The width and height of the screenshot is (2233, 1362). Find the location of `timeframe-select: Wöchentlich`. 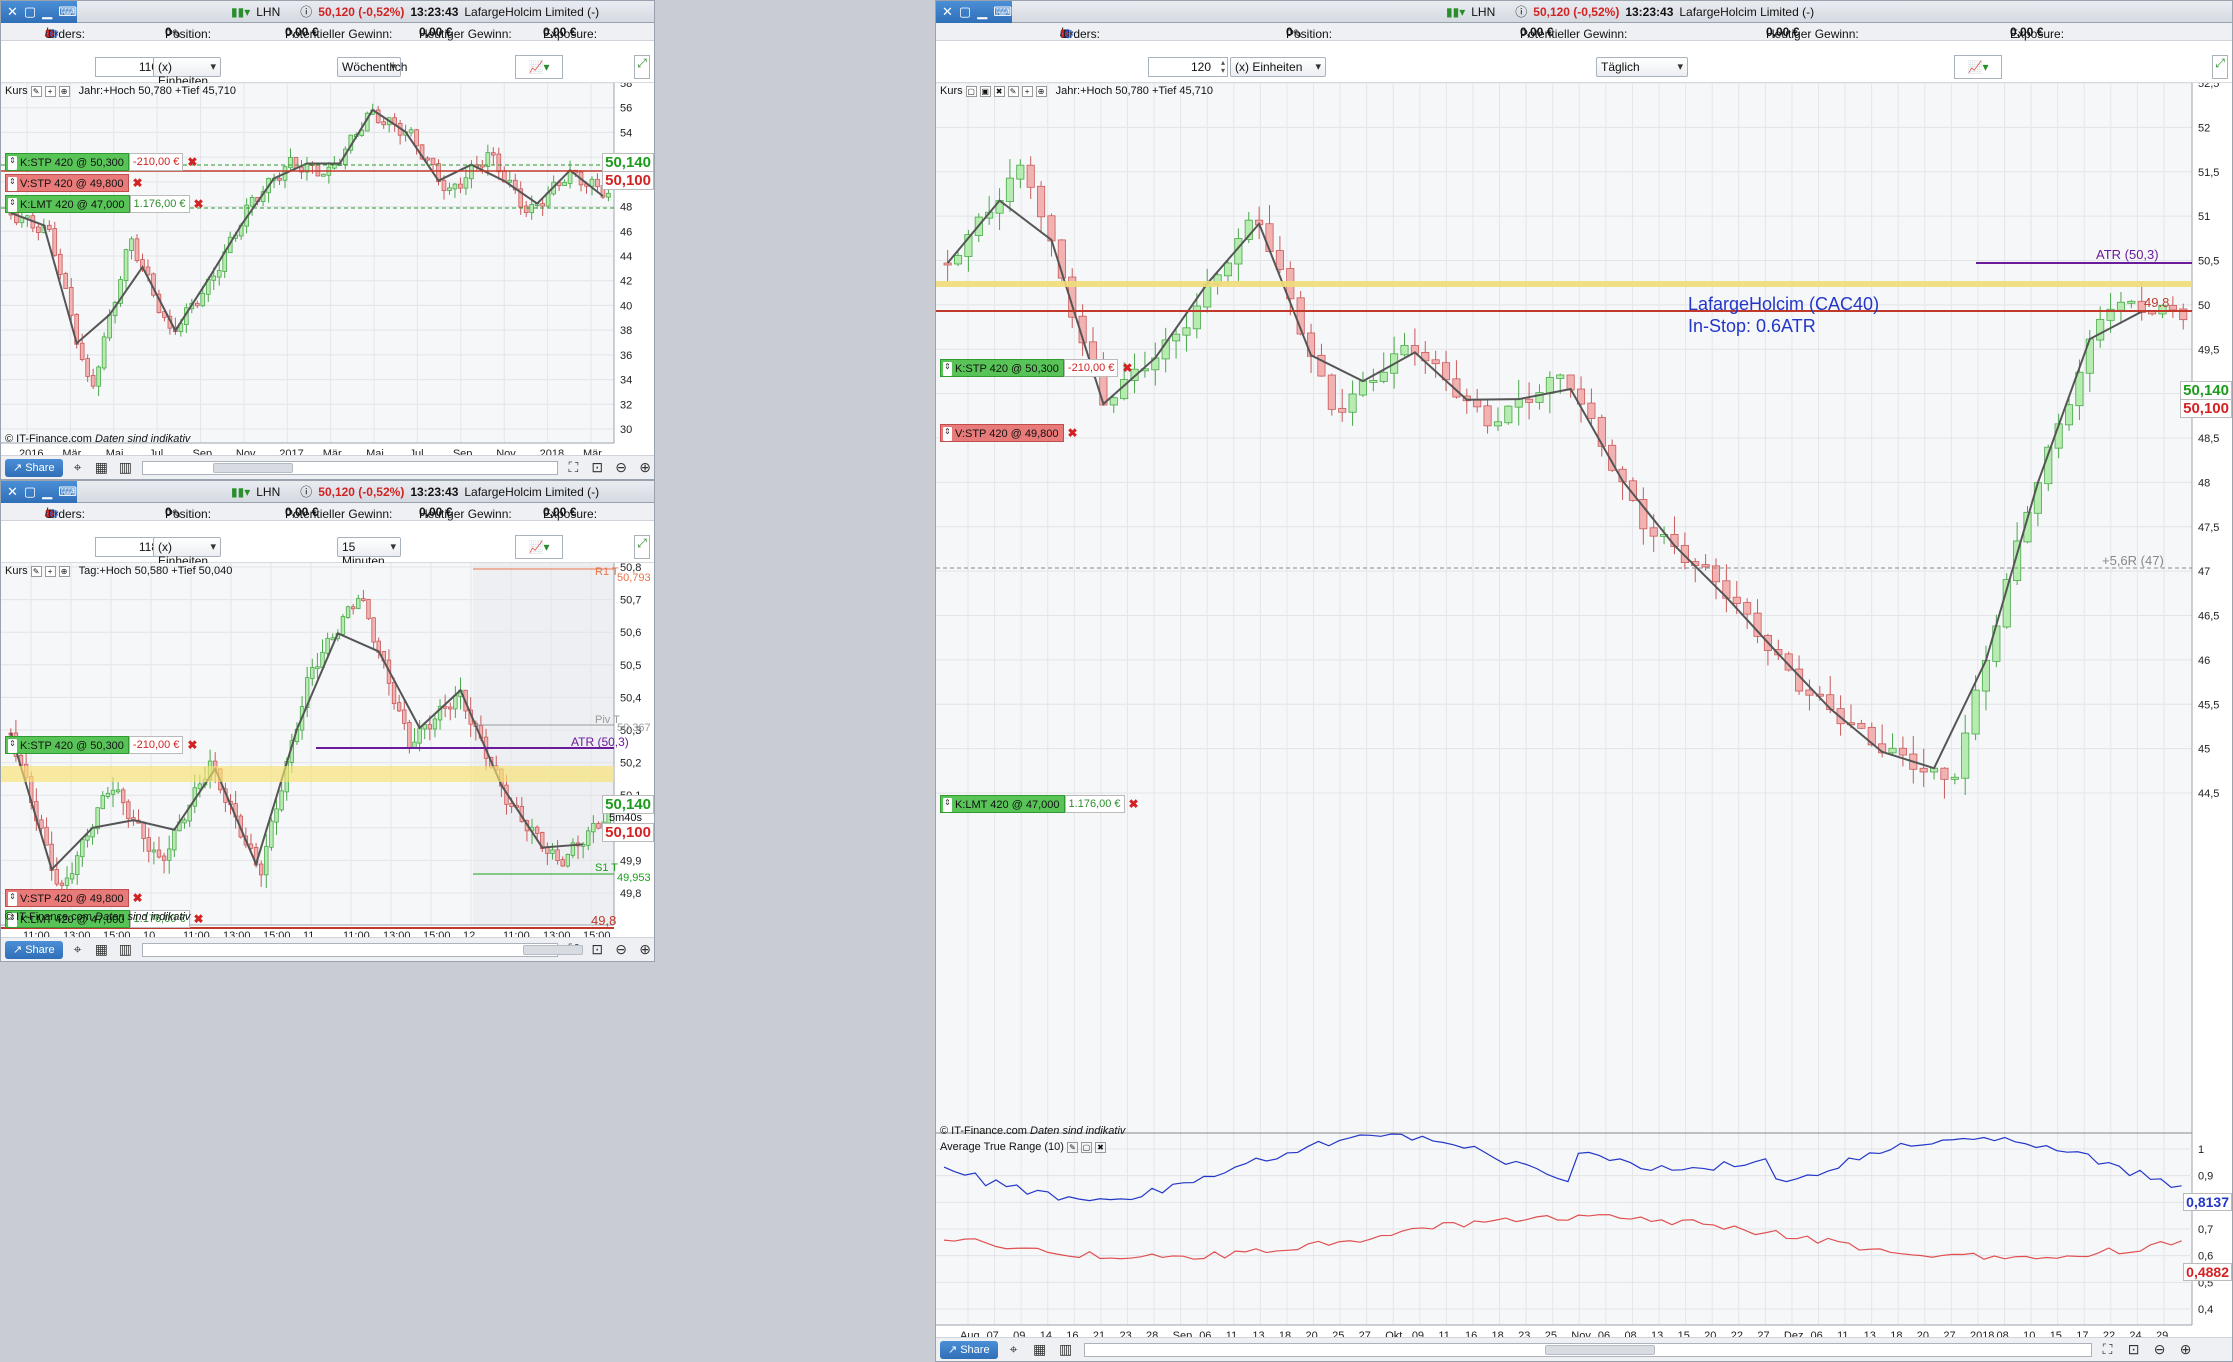

timeframe-select: Wöchentlich is located at coordinates (372, 67).